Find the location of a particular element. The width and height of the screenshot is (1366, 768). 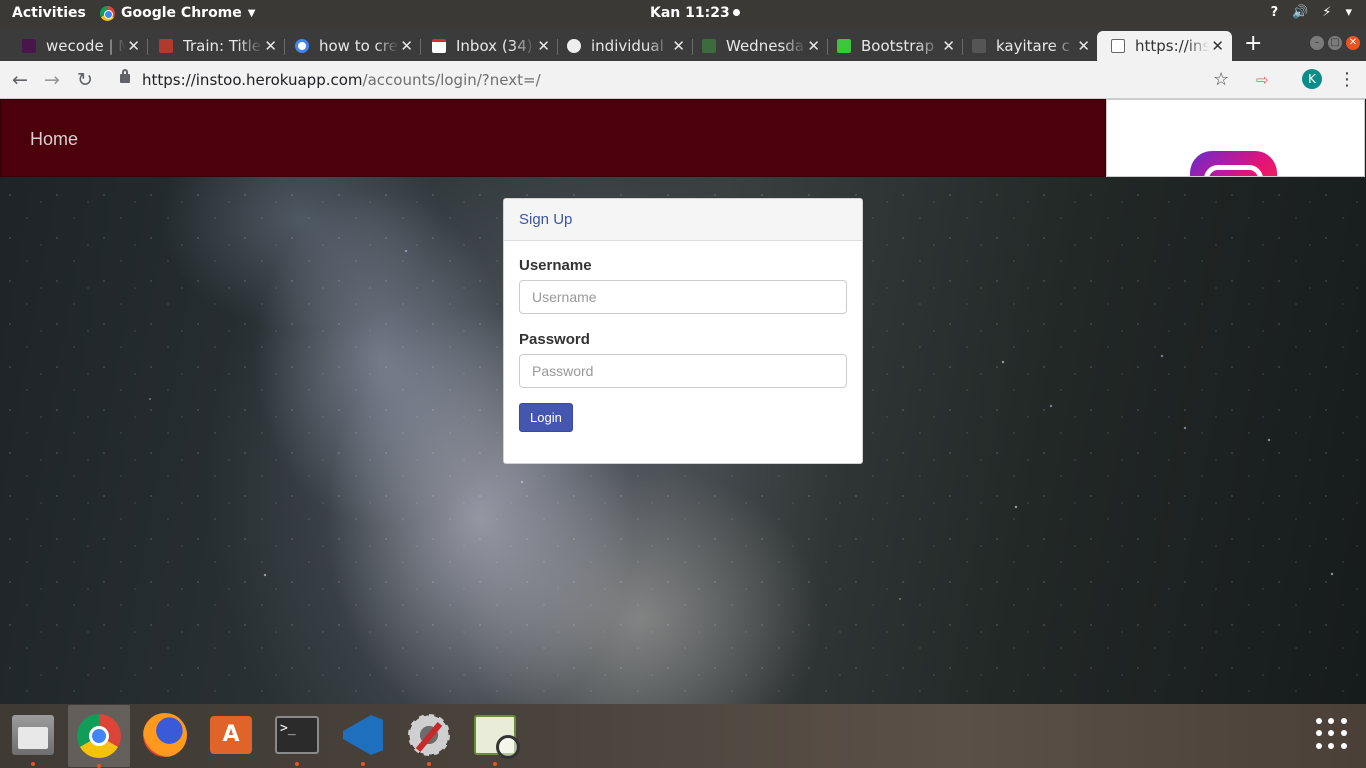

firefox-icon is located at coordinates (165, 735).